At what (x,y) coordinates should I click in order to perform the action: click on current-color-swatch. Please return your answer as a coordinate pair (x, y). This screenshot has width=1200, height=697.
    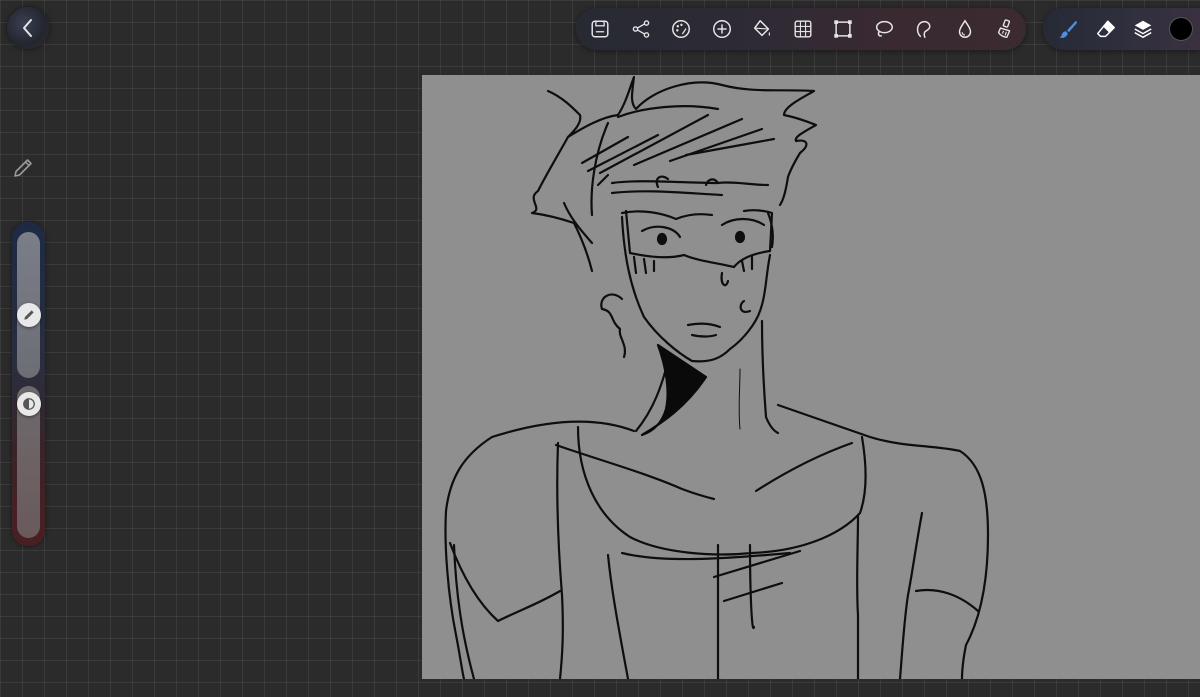
    Looking at the image, I should click on (1181, 29).